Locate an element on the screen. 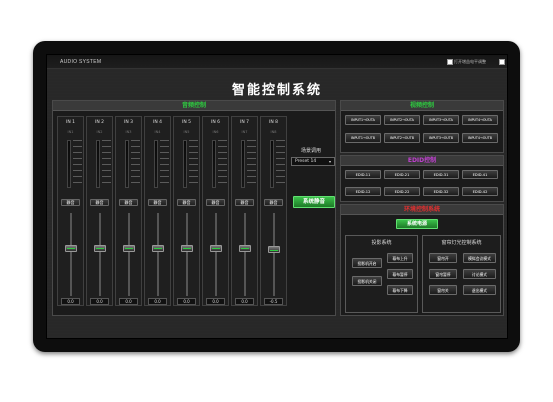 This screenshot has height=402, width=553. lighting-button: 窗帘暂停 is located at coordinates (443, 274).